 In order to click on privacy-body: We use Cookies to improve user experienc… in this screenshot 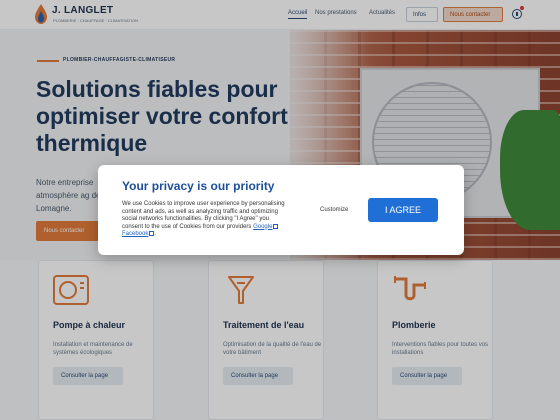, I will do `click(203, 219)`.